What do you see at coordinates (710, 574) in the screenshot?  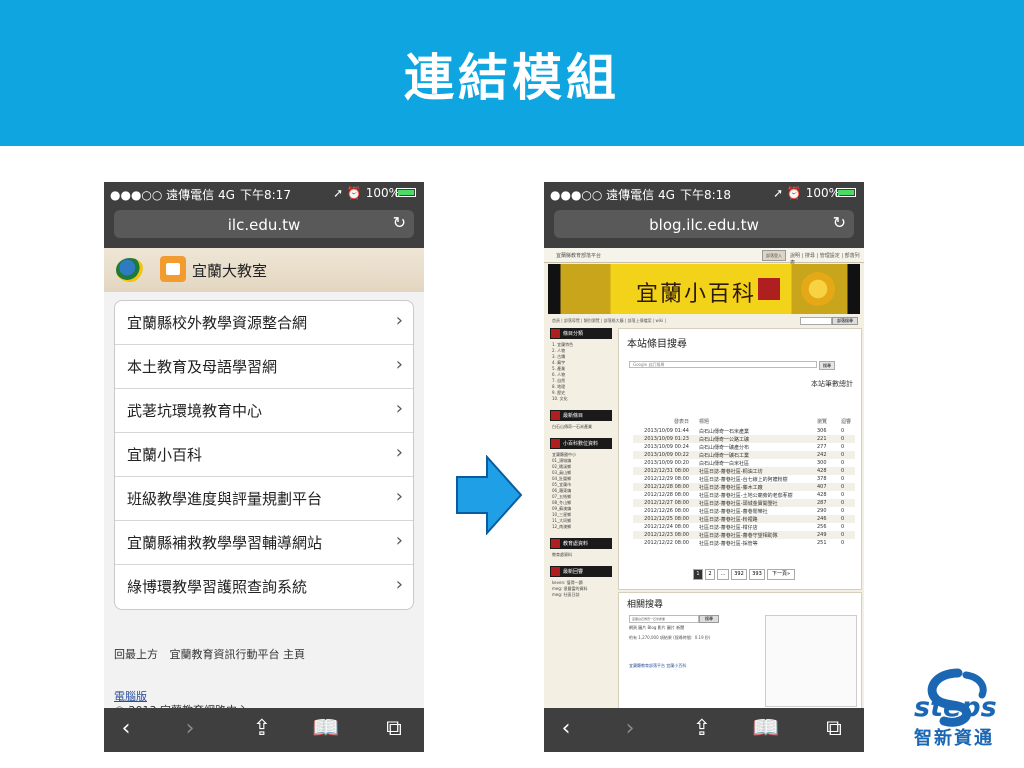 I see `pager-item: 2` at bounding box center [710, 574].